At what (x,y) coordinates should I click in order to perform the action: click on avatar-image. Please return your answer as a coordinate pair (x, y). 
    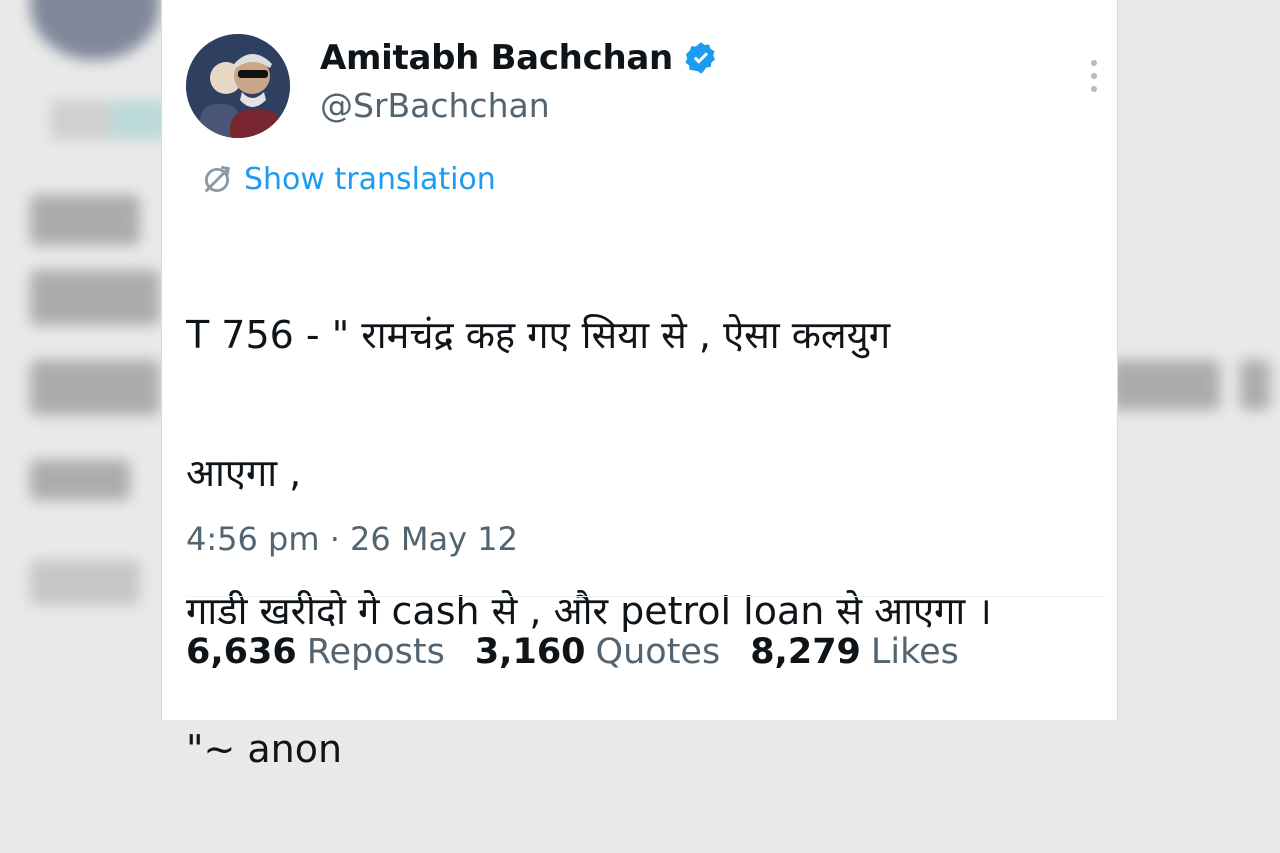
    Looking at the image, I should click on (238, 86).